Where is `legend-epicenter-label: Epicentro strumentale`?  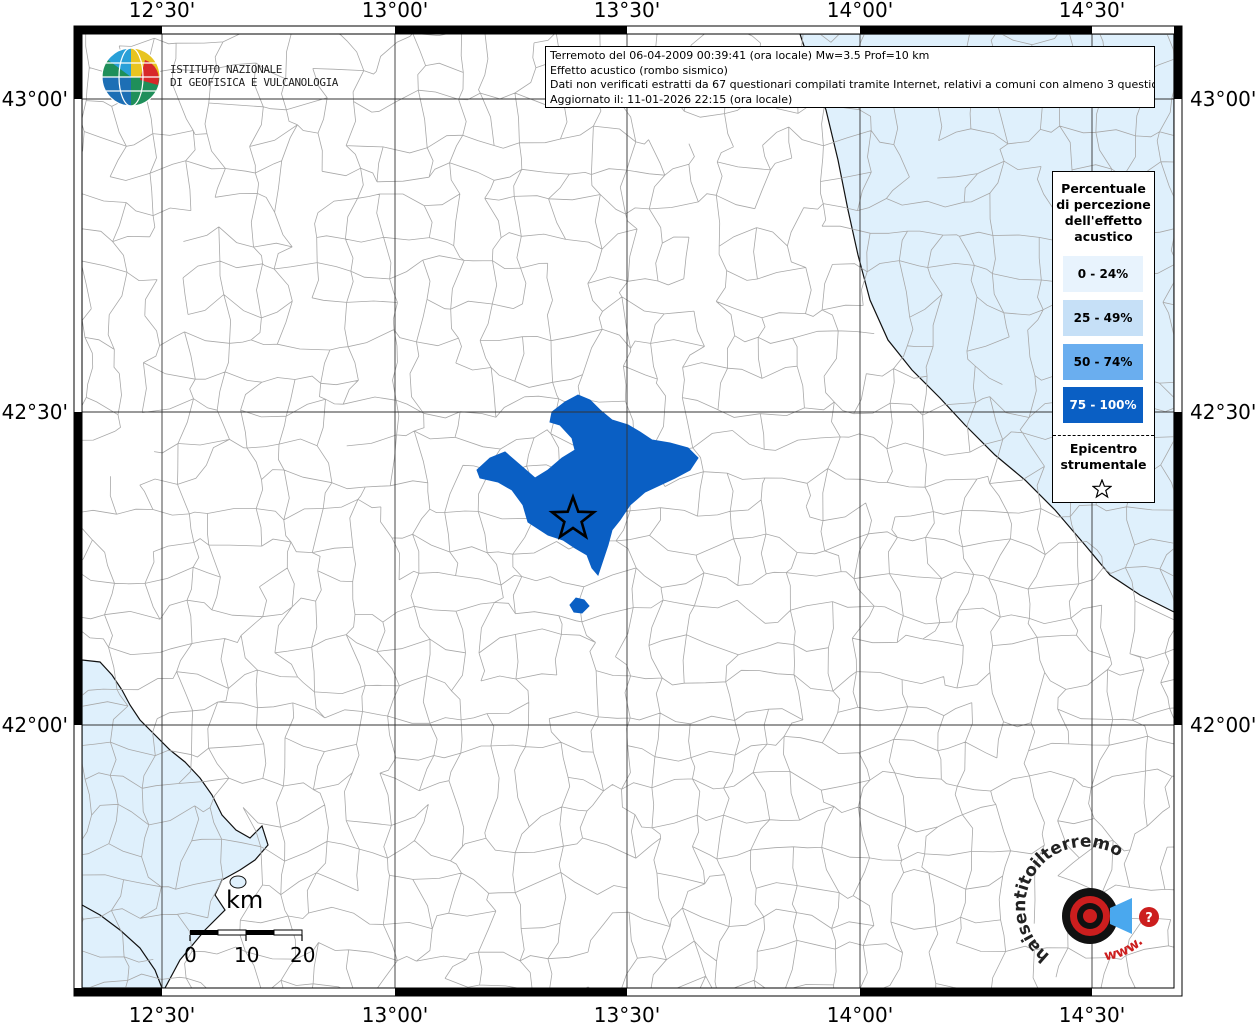
legend-epicenter-label: Epicentro strumentale is located at coordinates (1103, 457).